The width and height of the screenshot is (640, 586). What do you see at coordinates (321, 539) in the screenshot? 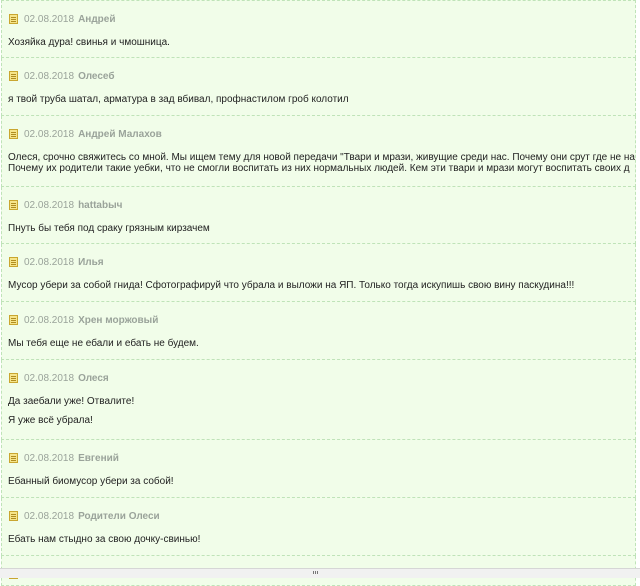
I see `comment-body: Ебать нам стыдно за свою дочку-свинью!` at bounding box center [321, 539].